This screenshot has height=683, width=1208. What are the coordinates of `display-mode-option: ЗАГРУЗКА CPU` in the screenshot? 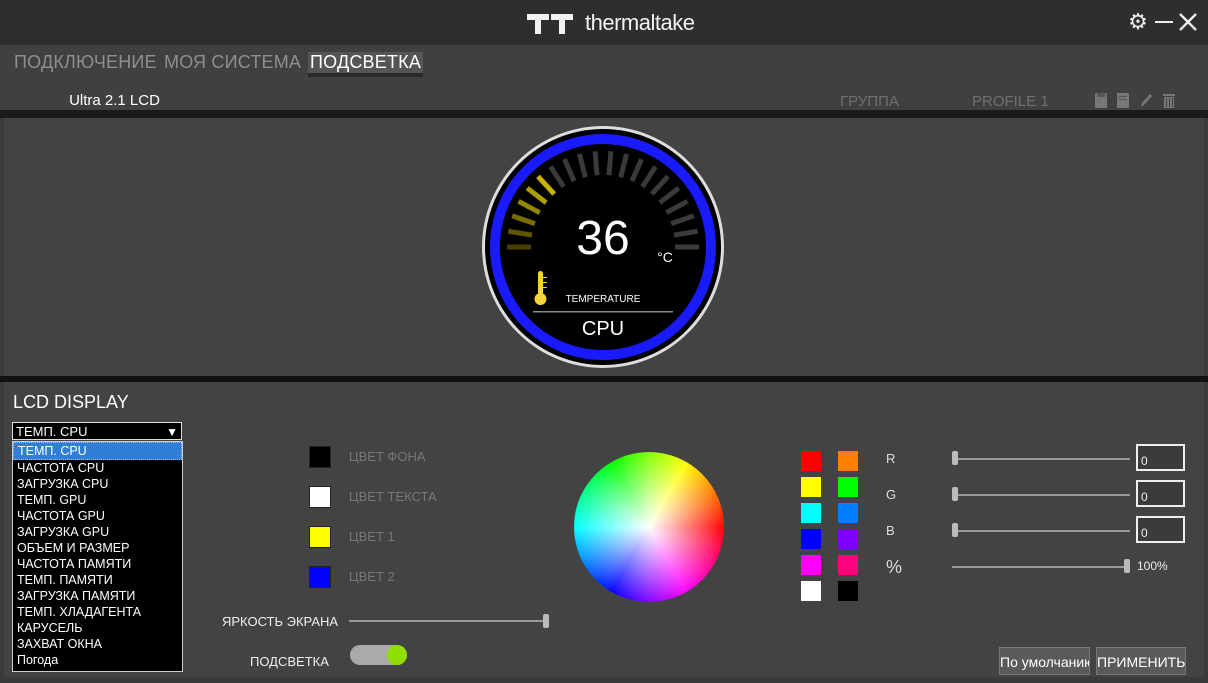 It's located at (97, 484).